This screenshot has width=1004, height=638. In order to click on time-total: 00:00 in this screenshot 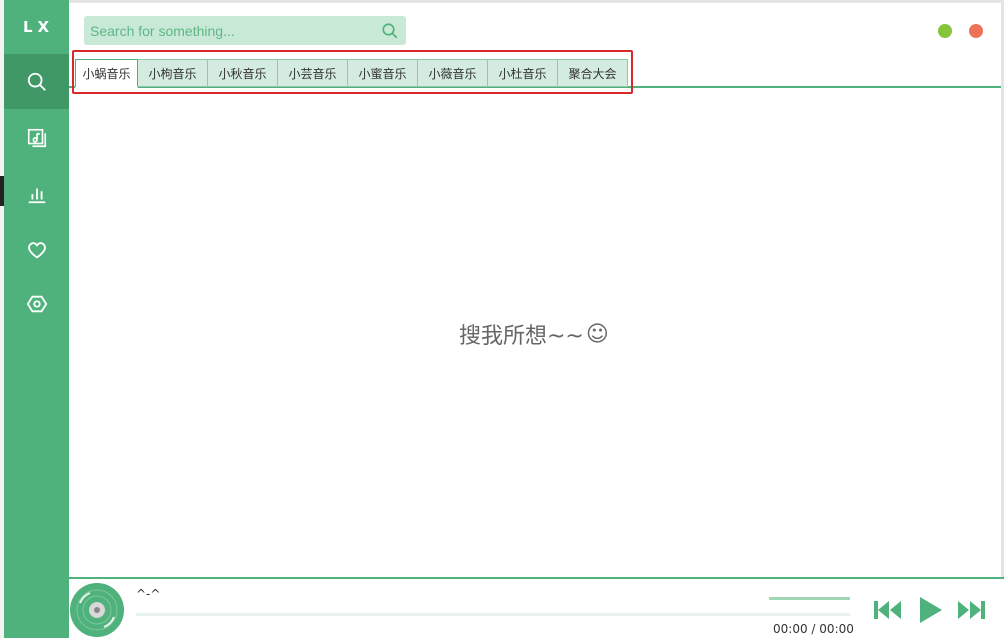, I will do `click(836, 629)`.